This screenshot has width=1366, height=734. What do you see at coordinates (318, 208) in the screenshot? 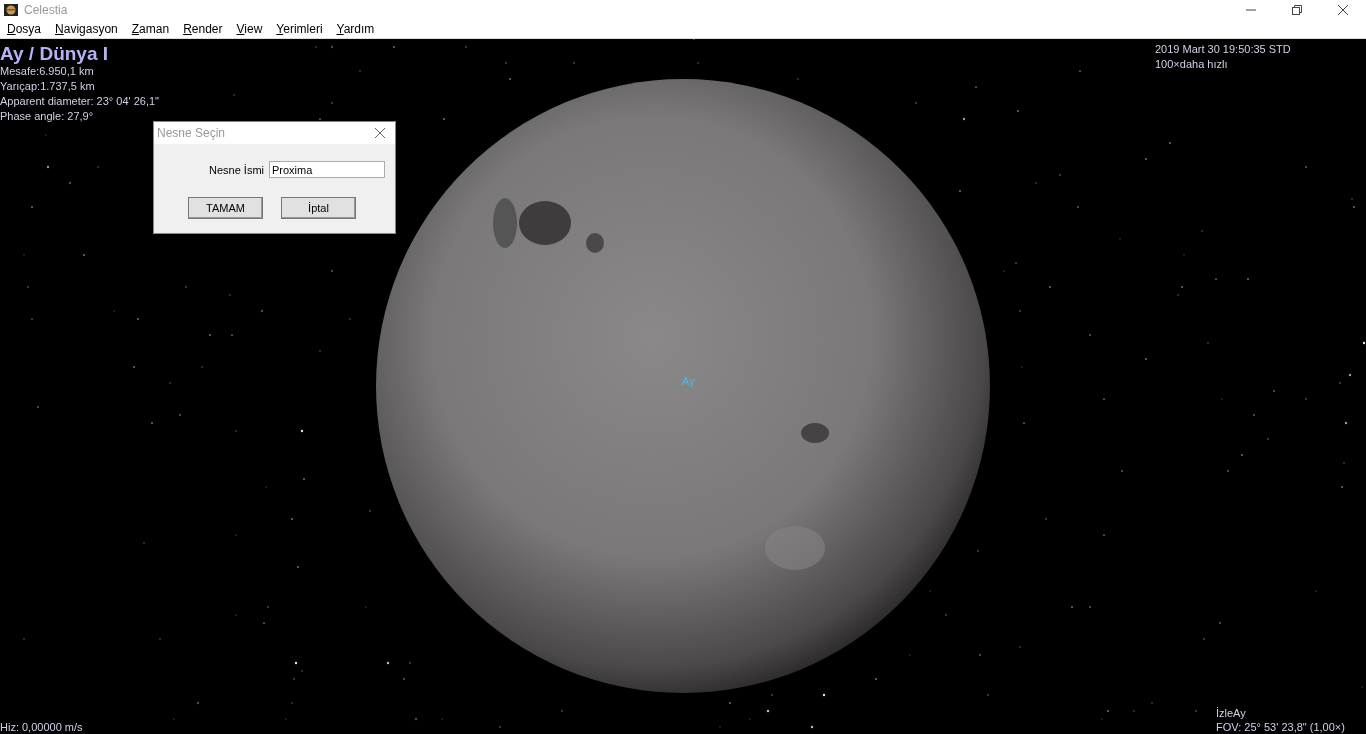
I see `cancel-button: İptal` at bounding box center [318, 208].